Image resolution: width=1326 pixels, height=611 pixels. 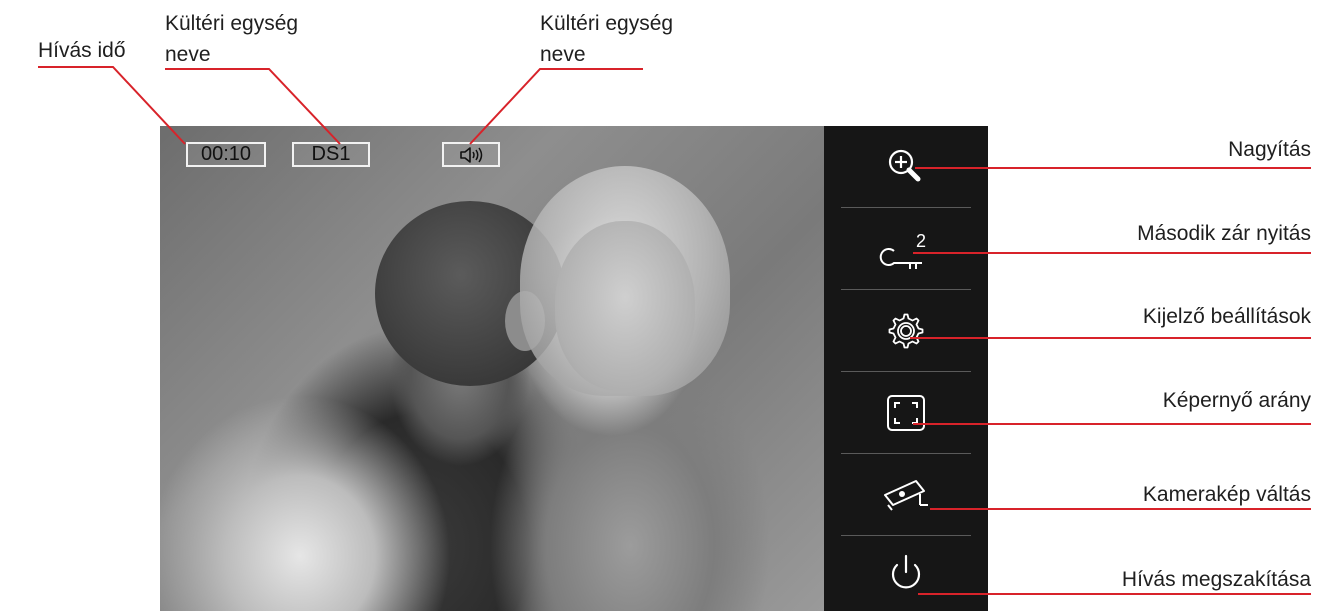 I want to click on label-outdoor-unit-name-2-line2: neve, so click(x=563, y=54).